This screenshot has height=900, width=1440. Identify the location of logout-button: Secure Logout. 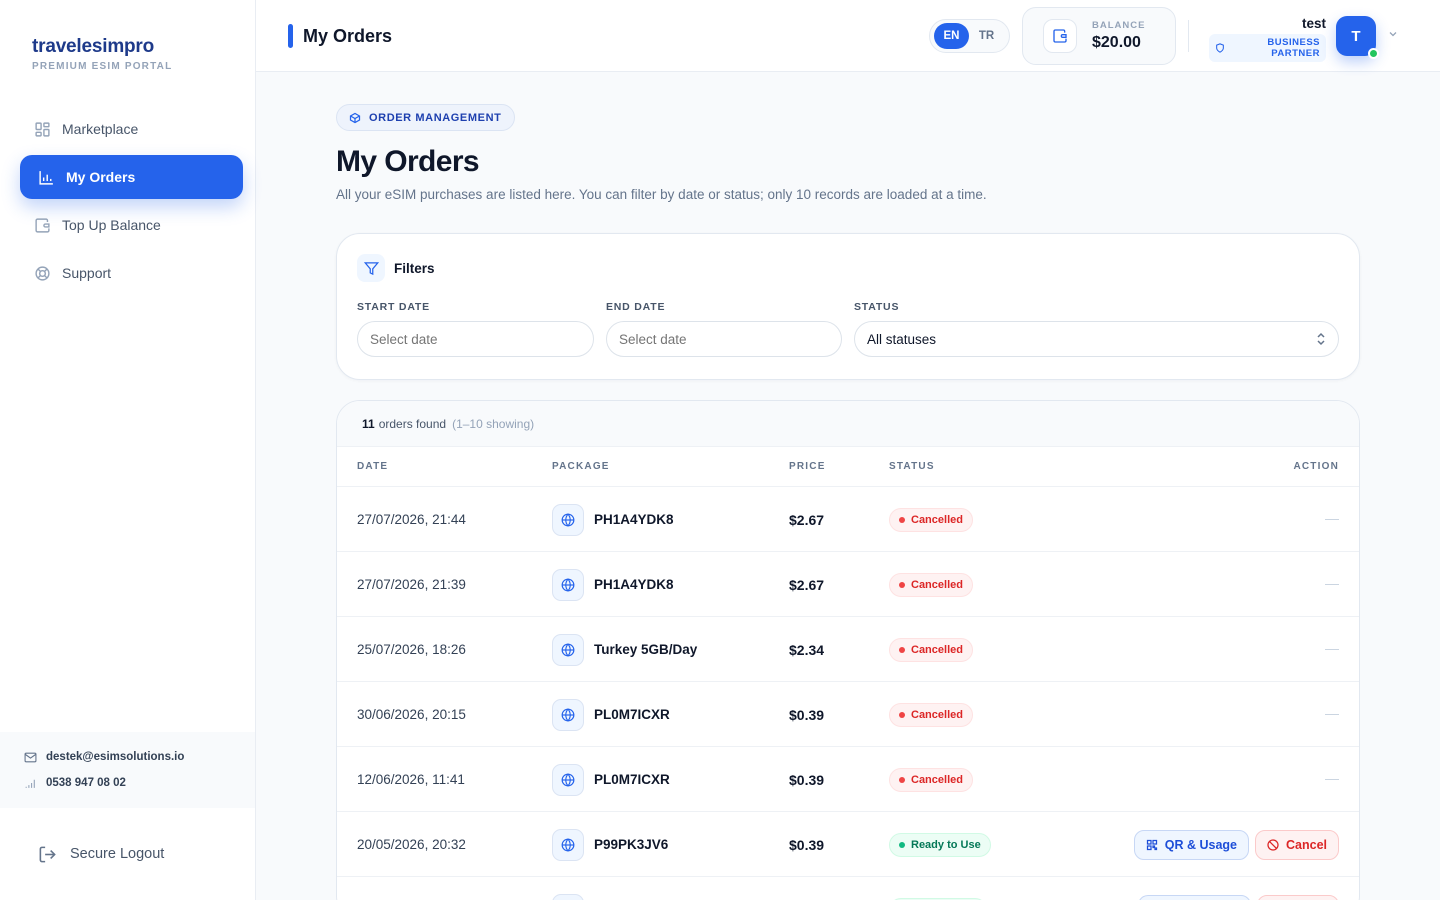
(101, 854).